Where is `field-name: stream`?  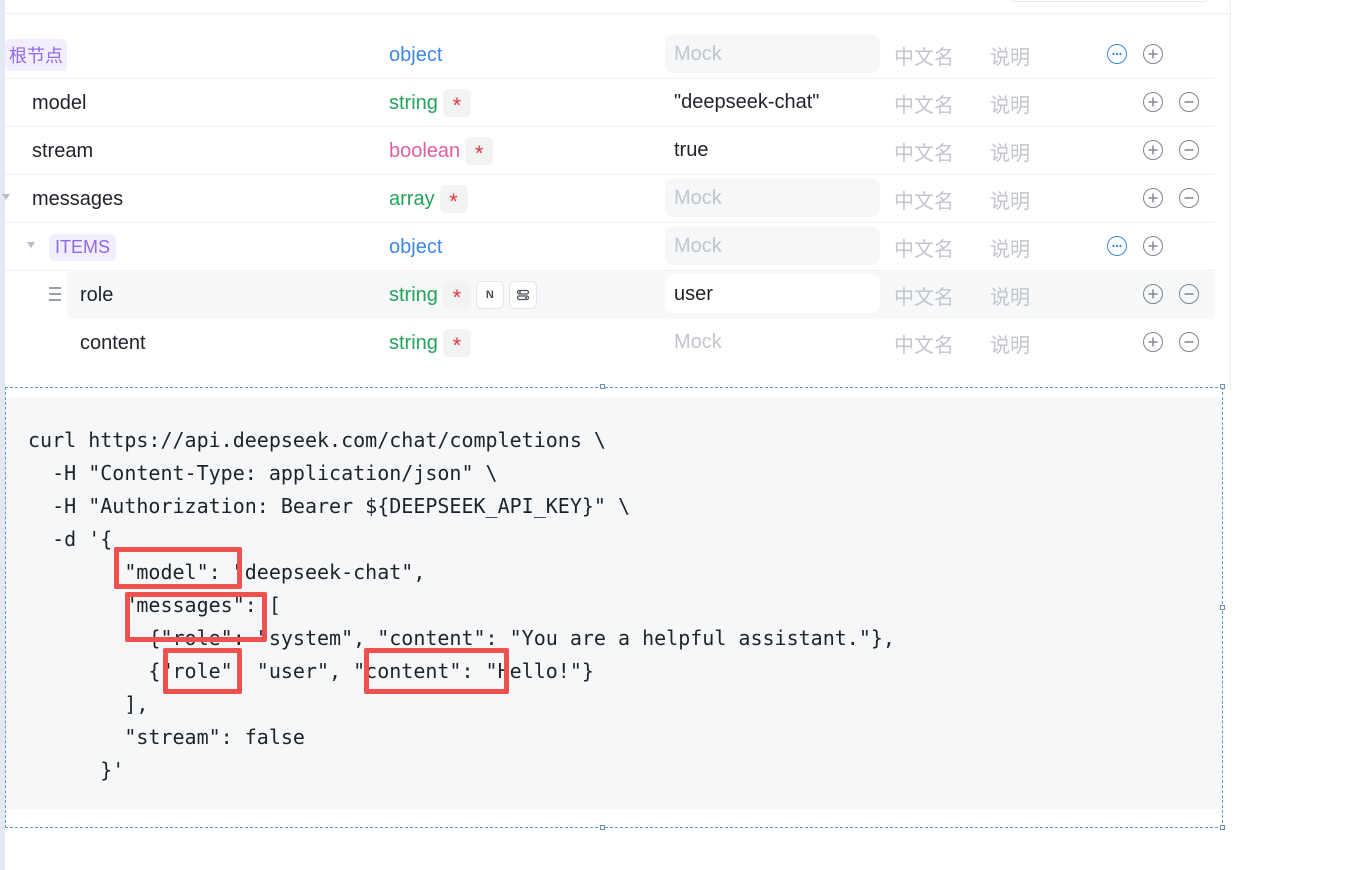 field-name: stream is located at coordinates (62, 151).